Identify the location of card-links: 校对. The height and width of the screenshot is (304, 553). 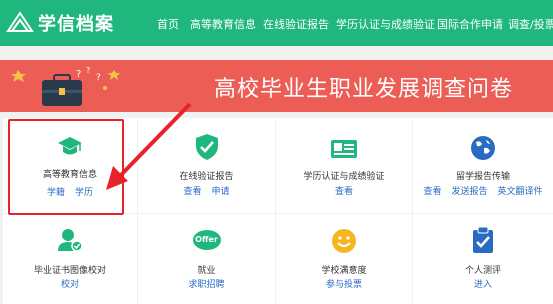
(70, 283).